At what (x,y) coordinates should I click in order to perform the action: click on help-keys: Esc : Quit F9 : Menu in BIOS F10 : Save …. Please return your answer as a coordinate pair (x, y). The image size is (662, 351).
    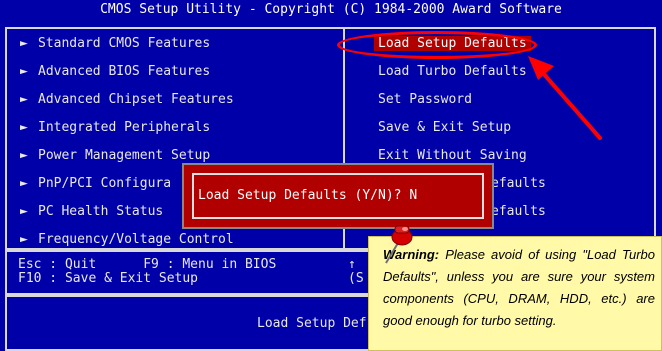
    Looking at the image, I should click on (147, 272).